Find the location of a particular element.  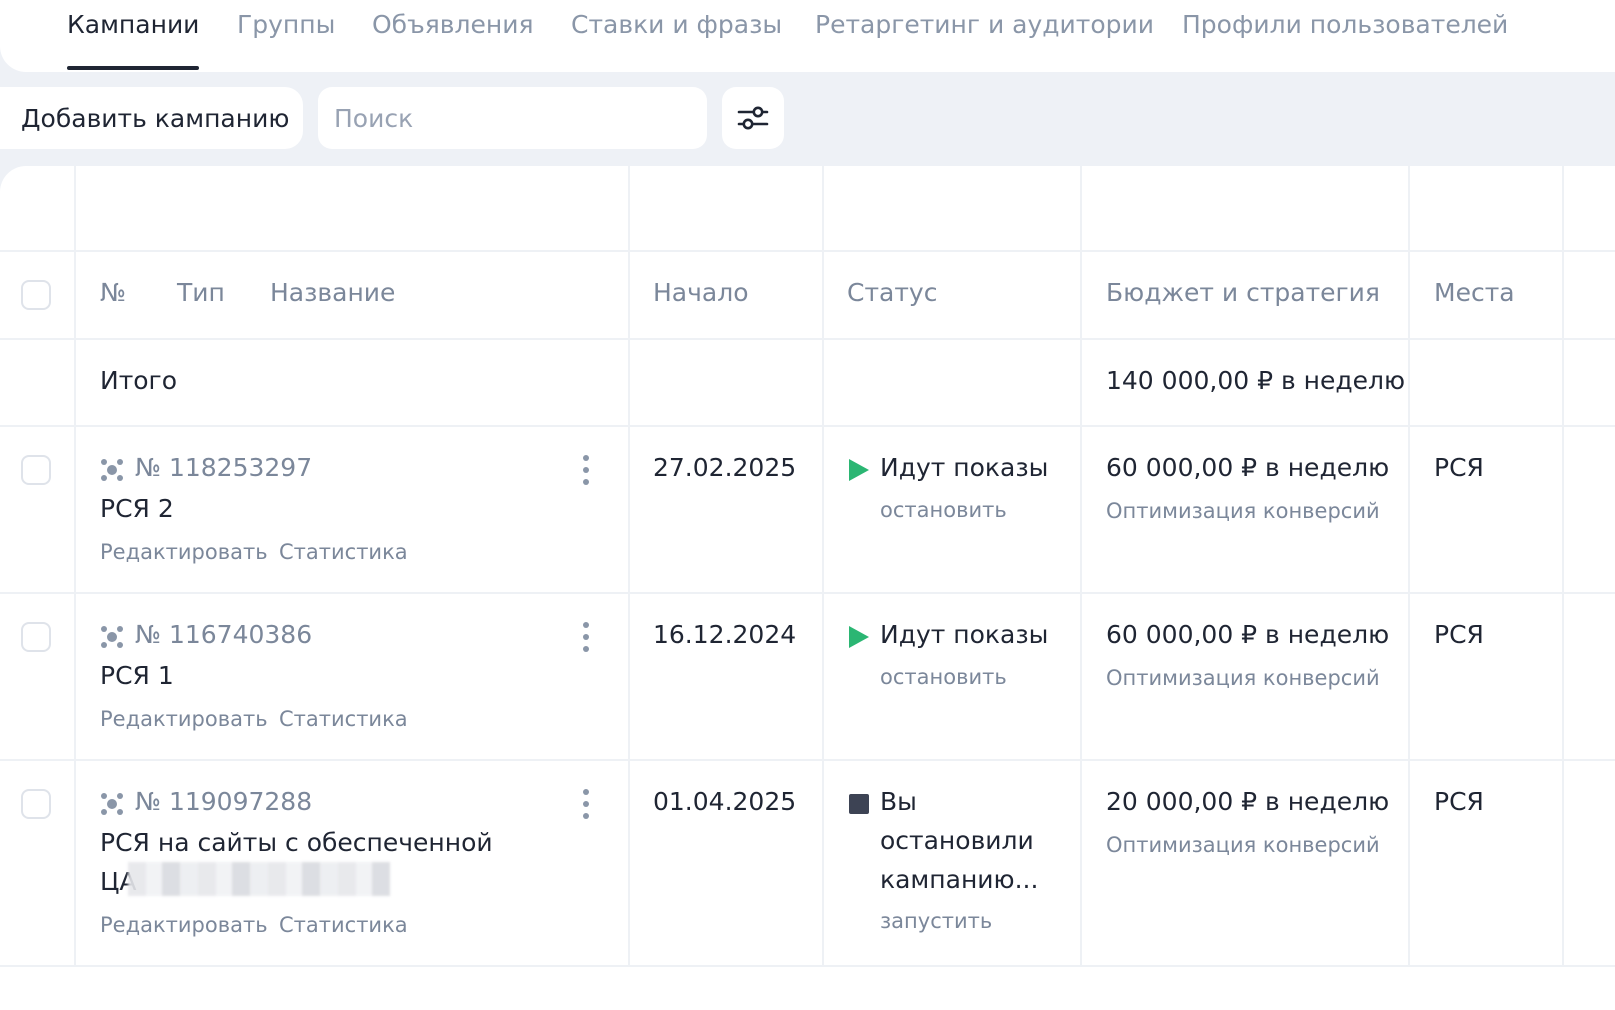

start-link: запустить is located at coordinates (936, 921).